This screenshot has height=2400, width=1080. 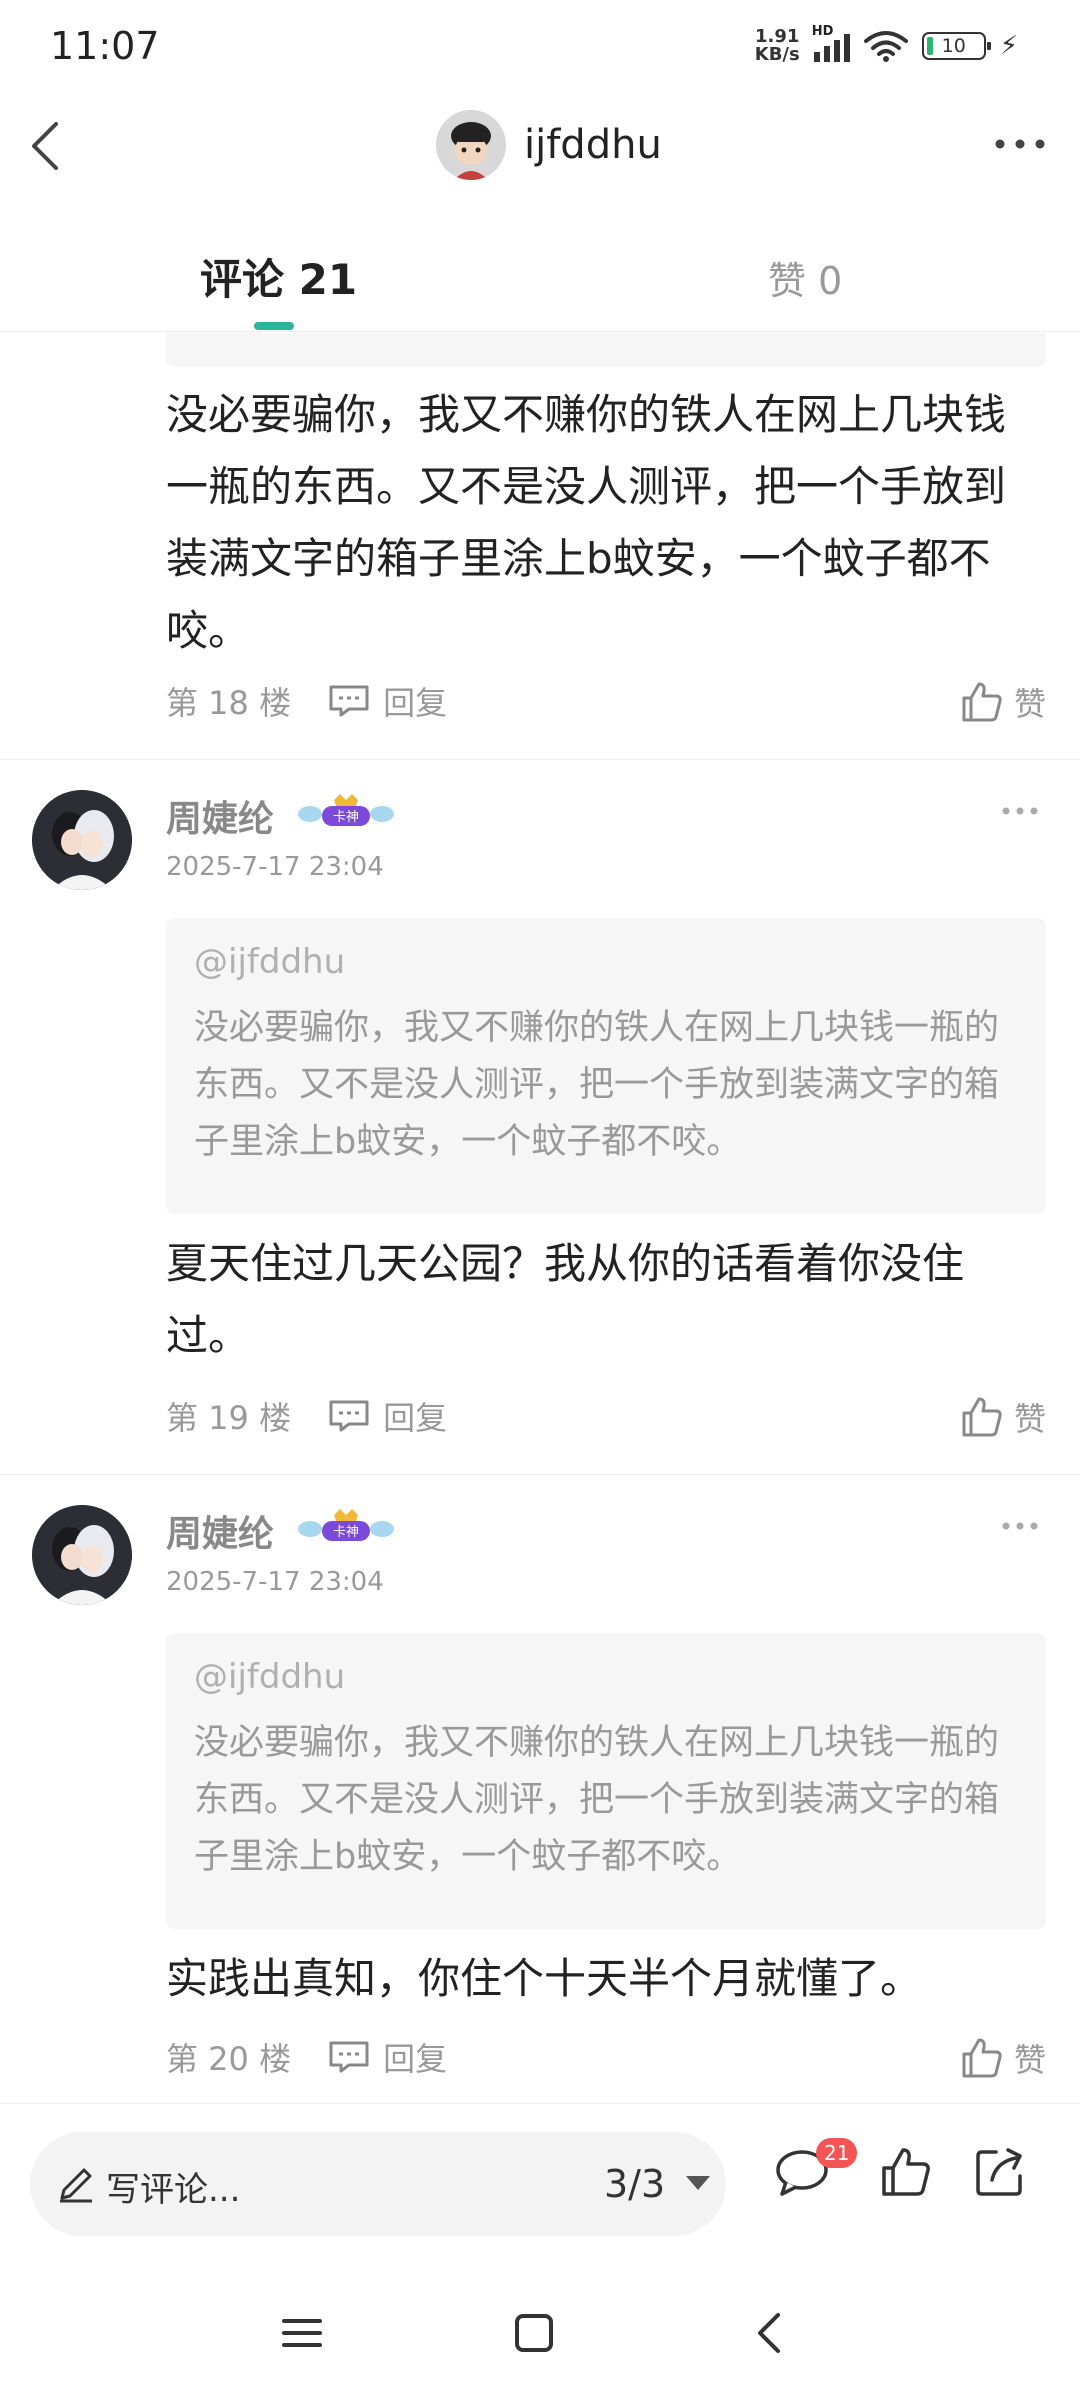 I want to click on menu-icon, so click(x=302, y=2333).